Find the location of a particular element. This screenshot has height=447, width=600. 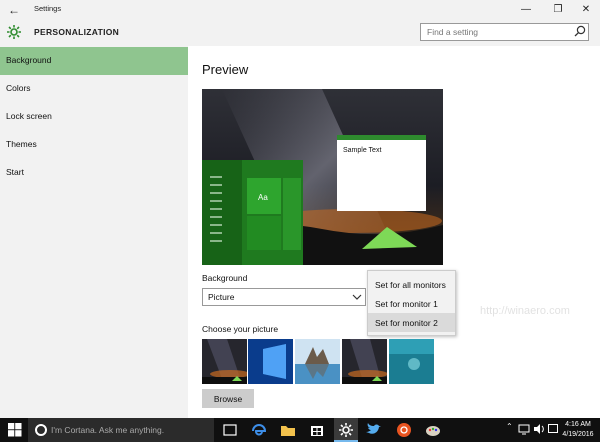

sample-text: Sample Text is located at coordinates (362, 150).